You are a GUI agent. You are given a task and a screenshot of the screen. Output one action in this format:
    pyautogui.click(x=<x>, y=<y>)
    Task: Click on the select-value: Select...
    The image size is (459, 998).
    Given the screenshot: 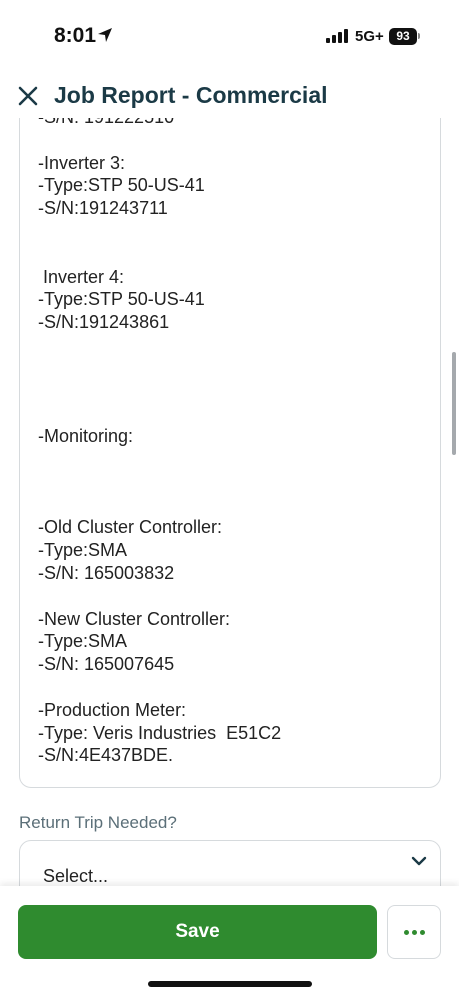 What is the action you would take?
    pyautogui.click(x=76, y=876)
    